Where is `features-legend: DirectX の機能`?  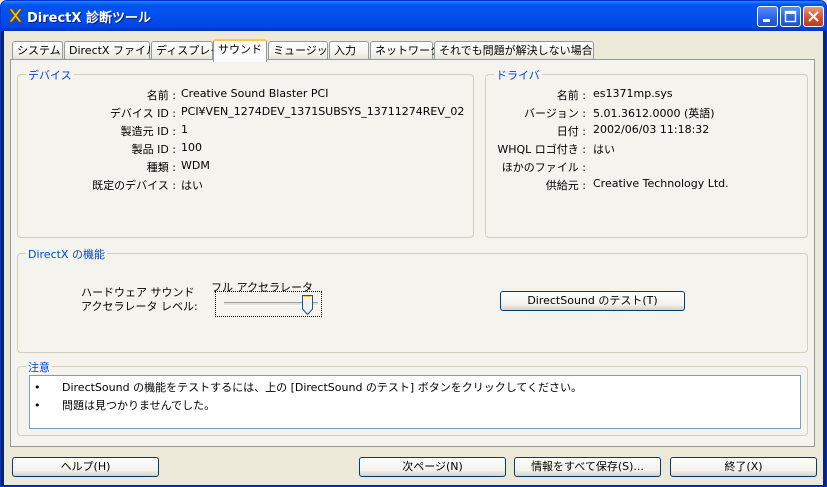
features-legend: DirectX の機能 is located at coordinates (66, 254).